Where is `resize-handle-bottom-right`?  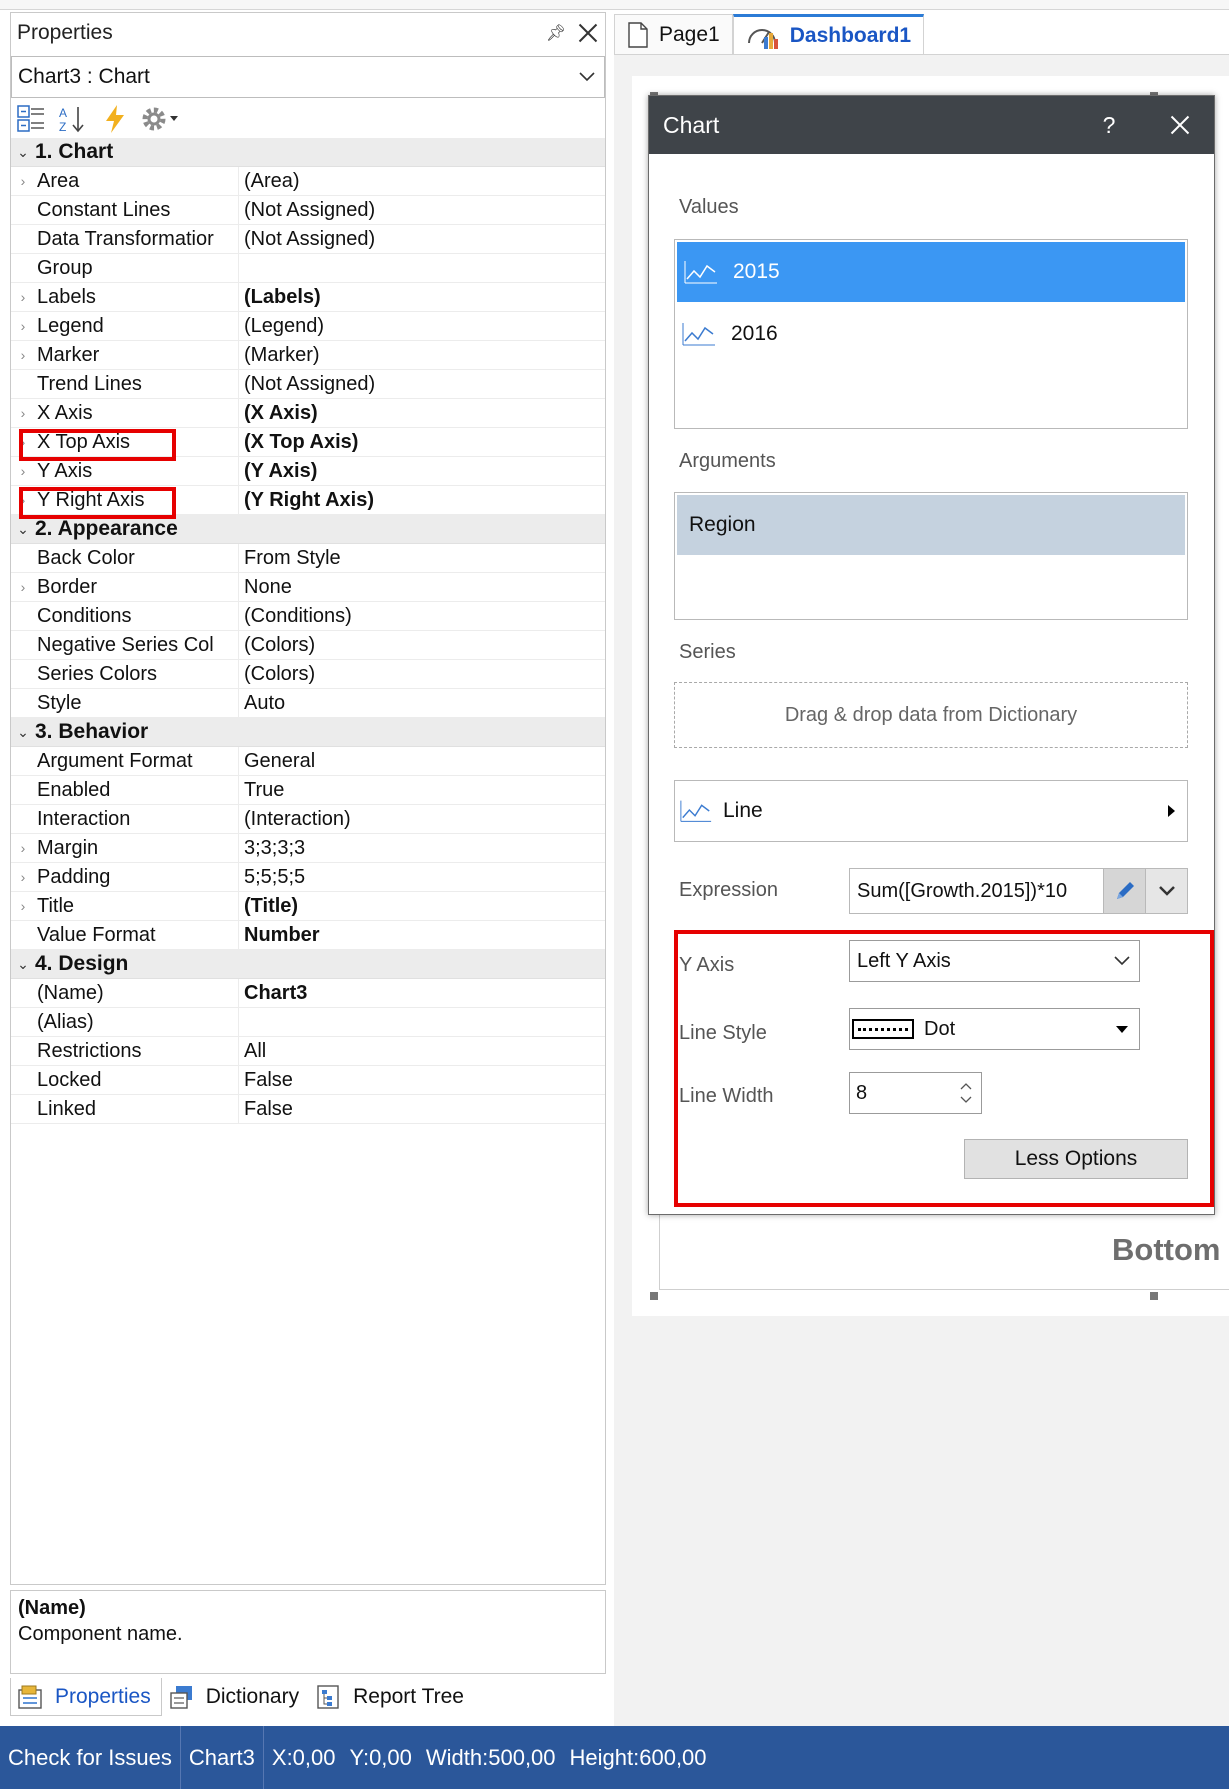
resize-handle-bottom-right is located at coordinates (1154, 1296).